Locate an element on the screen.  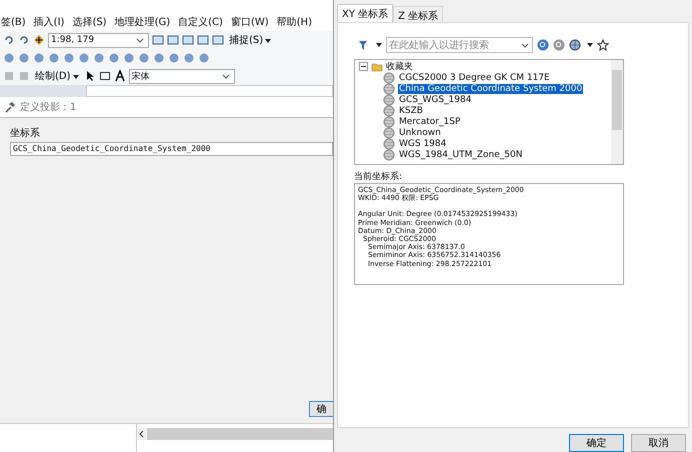
tab: XY 坐标系 is located at coordinates (365, 13).